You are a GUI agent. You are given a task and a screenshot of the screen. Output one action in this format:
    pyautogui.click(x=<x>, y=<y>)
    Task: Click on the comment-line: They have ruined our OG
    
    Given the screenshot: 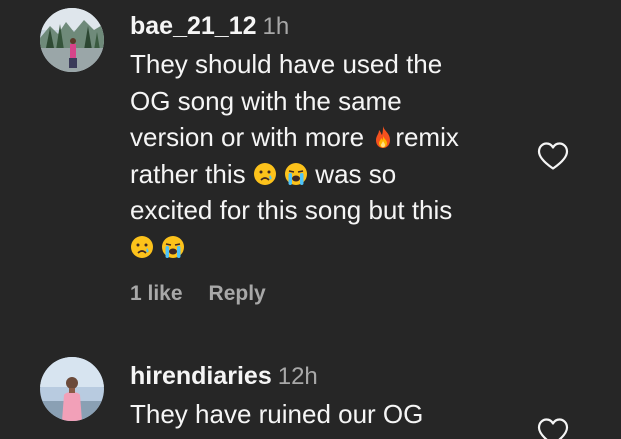 What is the action you would take?
    pyautogui.click(x=277, y=414)
    